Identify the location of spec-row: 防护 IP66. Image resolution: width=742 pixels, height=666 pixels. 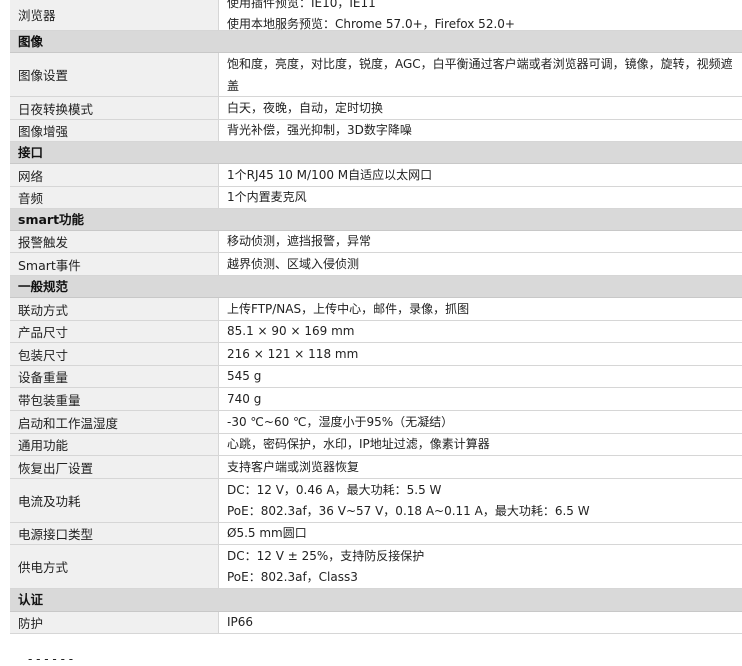
(376, 623).